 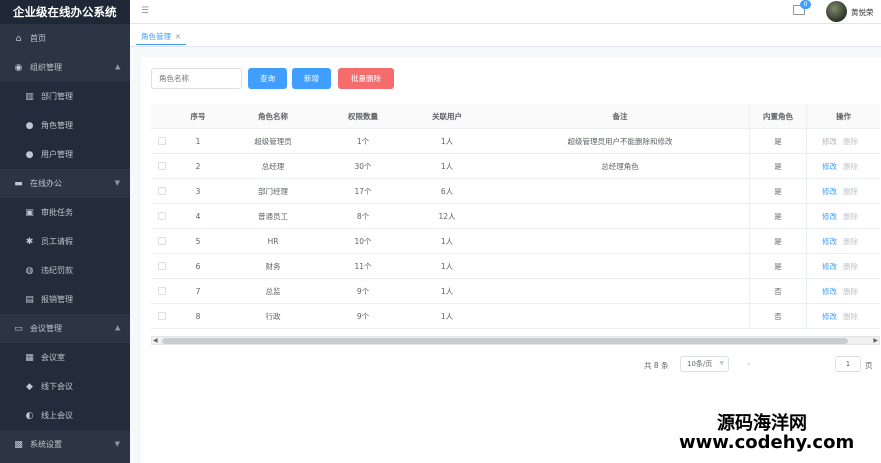 What do you see at coordinates (65, 183) in the screenshot?
I see `sidebar-item: ▬ 在线办公 ▼` at bounding box center [65, 183].